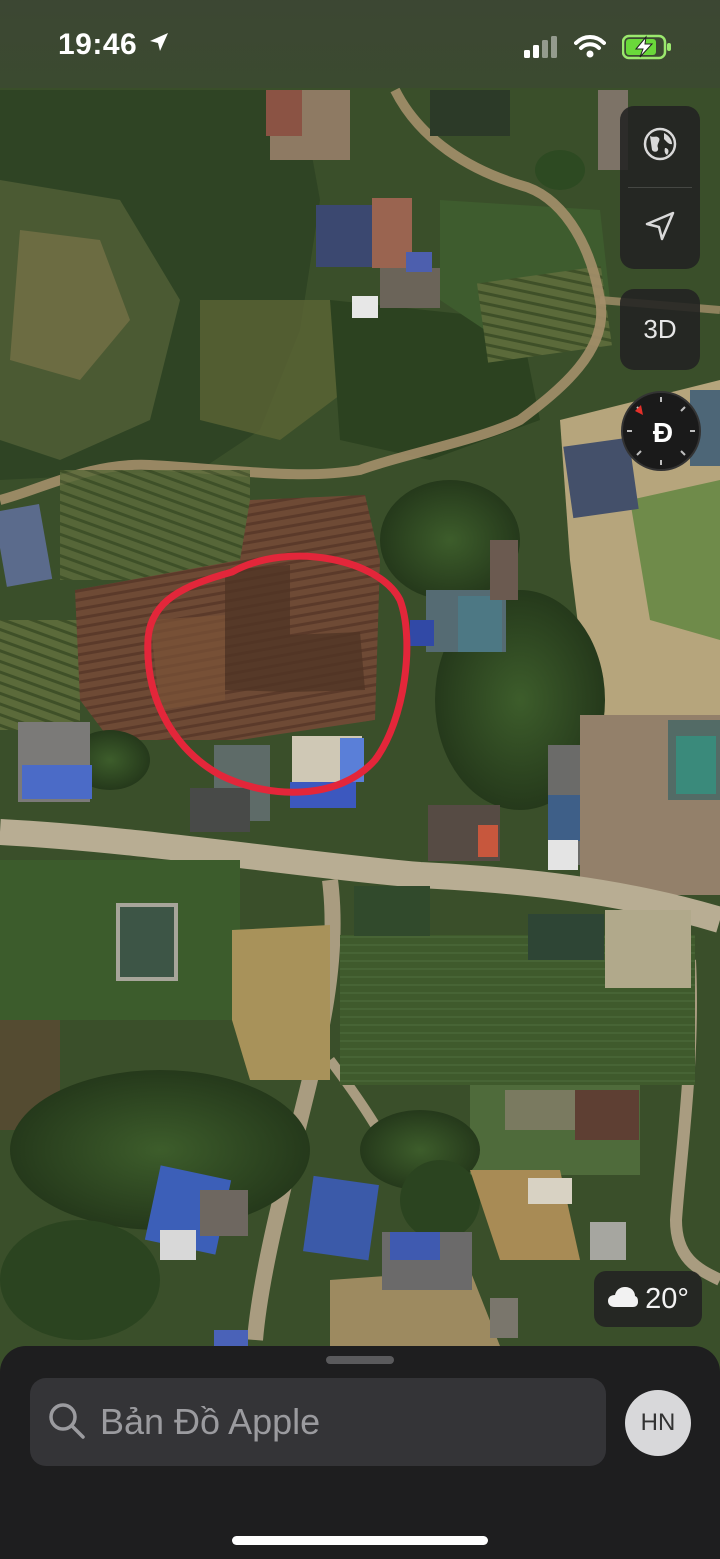 The width and height of the screenshot is (720, 1559). I want to click on bottom-sheet: Bản Đồ Apple HN, so click(360, 1452).